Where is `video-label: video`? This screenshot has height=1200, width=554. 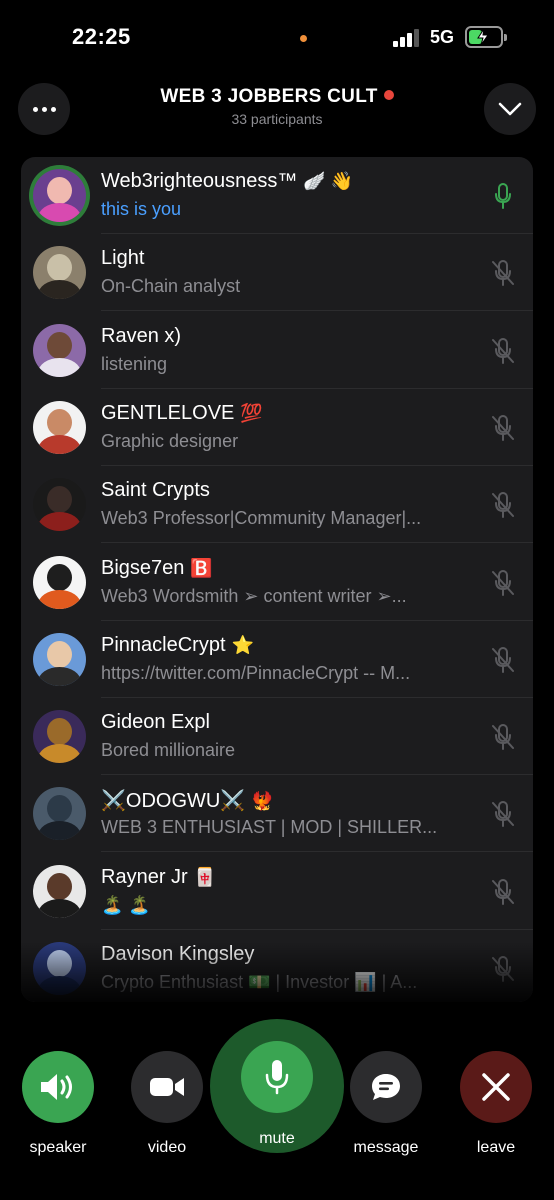
video-label: video is located at coordinates (167, 1147).